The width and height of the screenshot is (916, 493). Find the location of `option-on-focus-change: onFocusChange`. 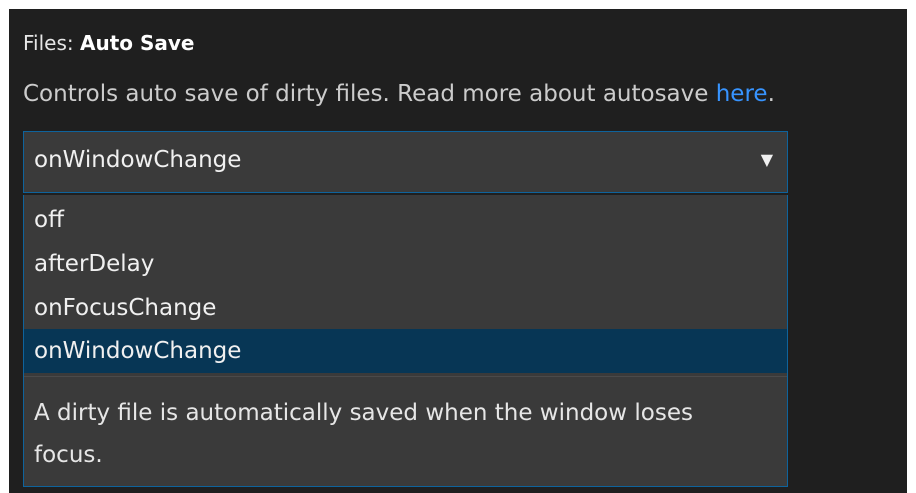

option-on-focus-change: onFocusChange is located at coordinates (405, 308).